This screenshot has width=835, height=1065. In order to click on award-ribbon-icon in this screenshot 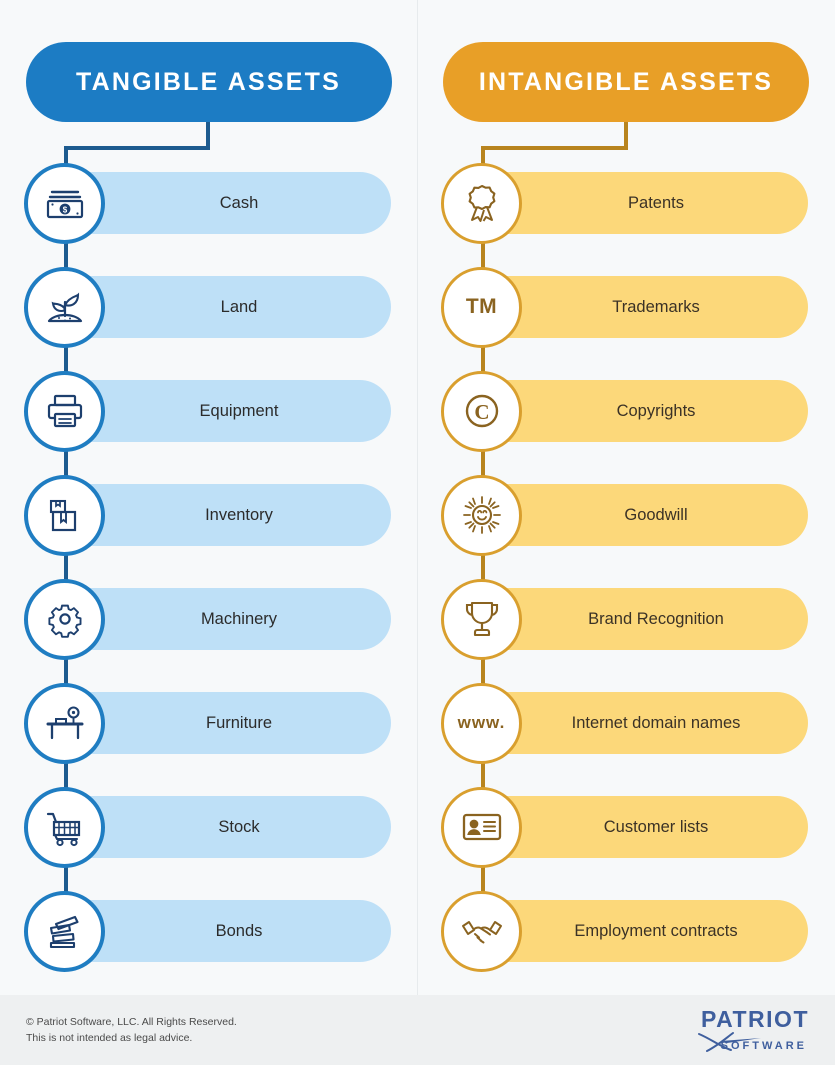, I will do `click(481, 203)`.